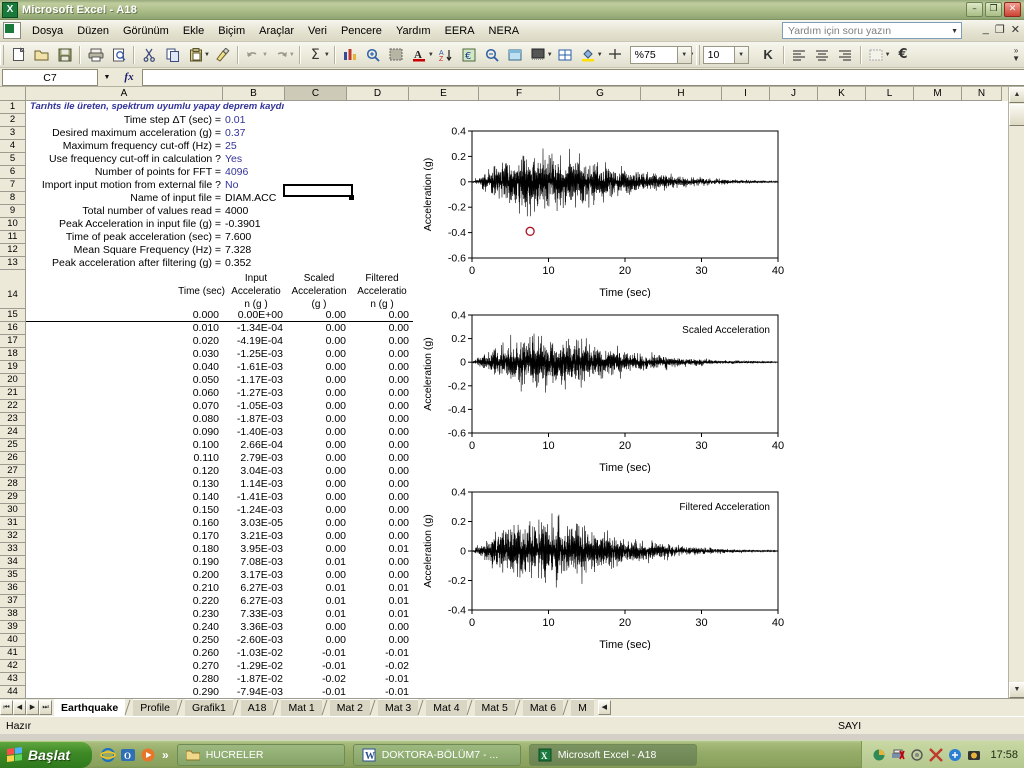  I want to click on row-header-22: 22, so click(13, 406).